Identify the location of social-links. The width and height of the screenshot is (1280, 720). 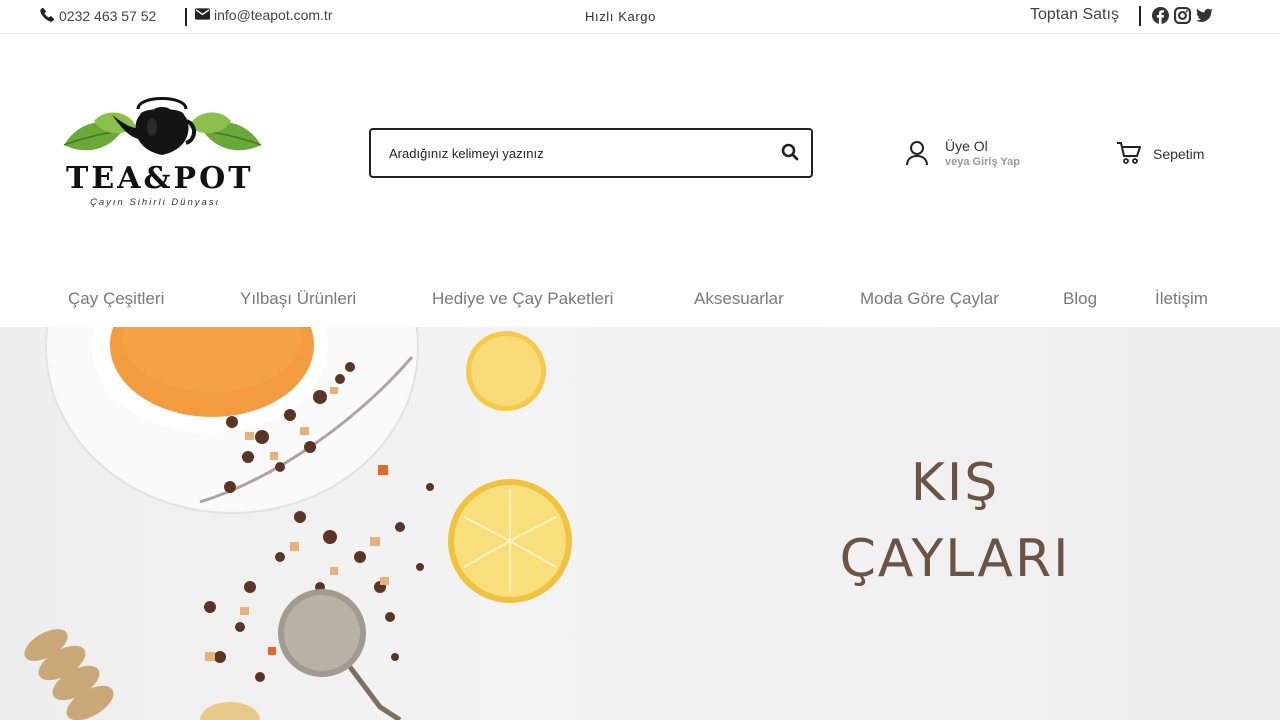
(1182, 15).